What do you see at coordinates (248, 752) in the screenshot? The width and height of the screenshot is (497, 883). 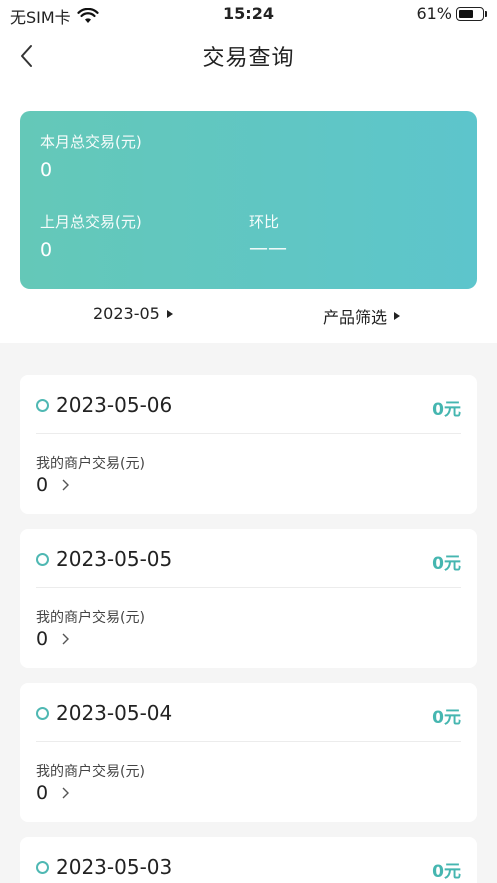 I see `day-card: 2023-05-04 0元 我的商户交易(元) 0` at bounding box center [248, 752].